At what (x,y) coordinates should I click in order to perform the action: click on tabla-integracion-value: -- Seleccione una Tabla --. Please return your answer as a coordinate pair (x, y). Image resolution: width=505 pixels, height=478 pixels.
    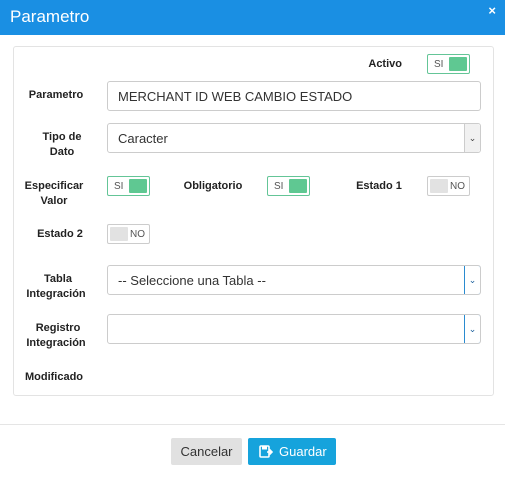
    Looking at the image, I should click on (192, 280).